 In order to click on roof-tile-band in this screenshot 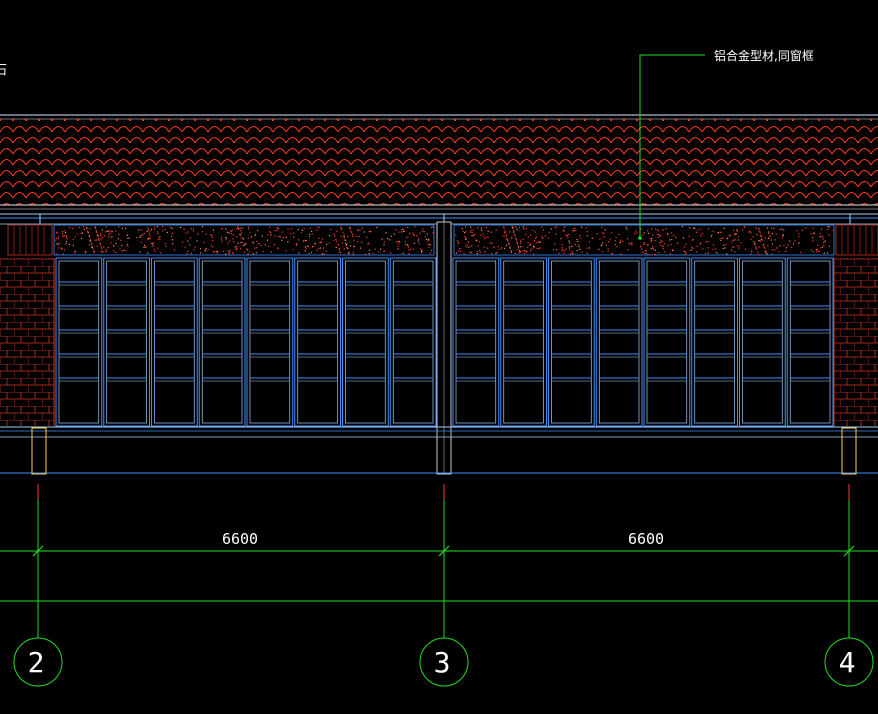, I will do `click(439, 162)`.